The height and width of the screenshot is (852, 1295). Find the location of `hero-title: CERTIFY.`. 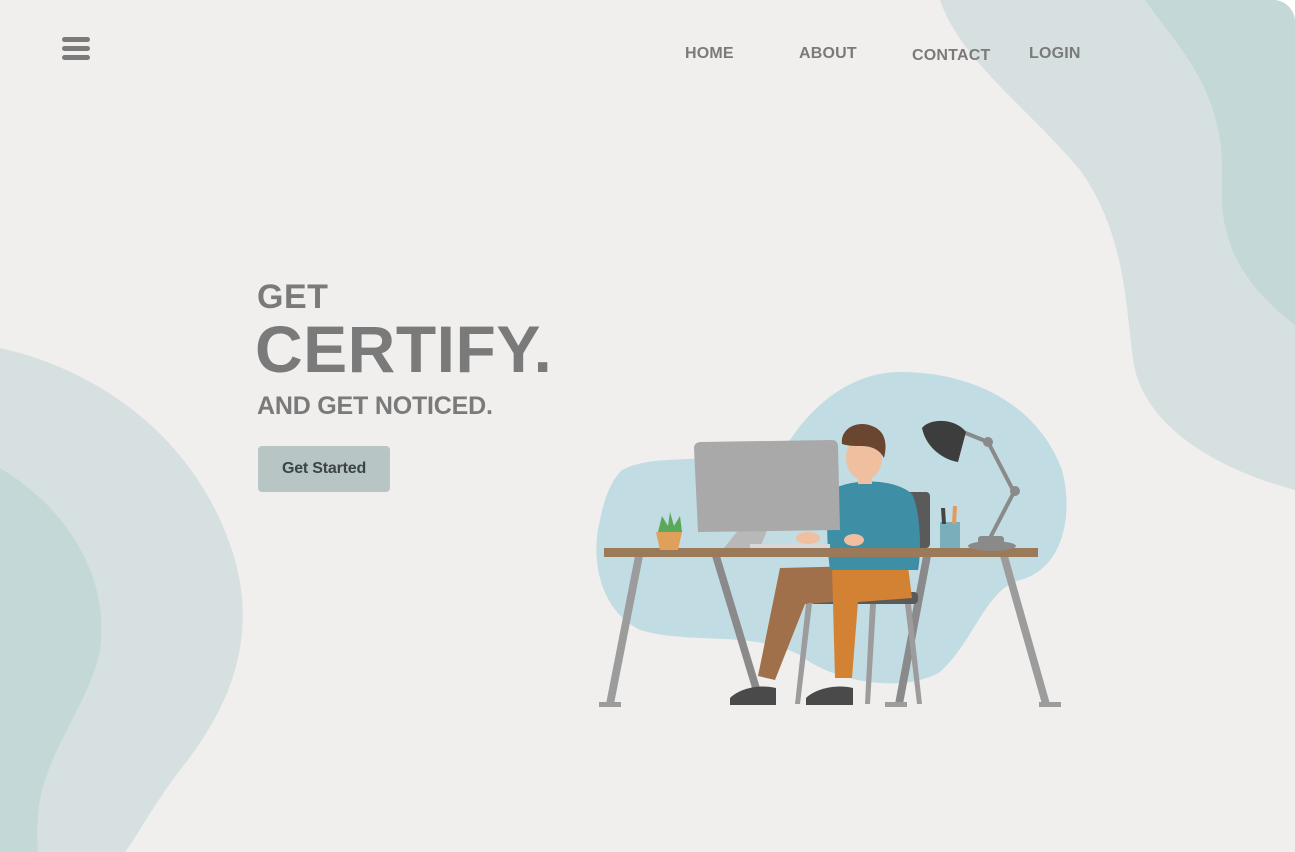

hero-title: CERTIFY. is located at coordinates (404, 349).